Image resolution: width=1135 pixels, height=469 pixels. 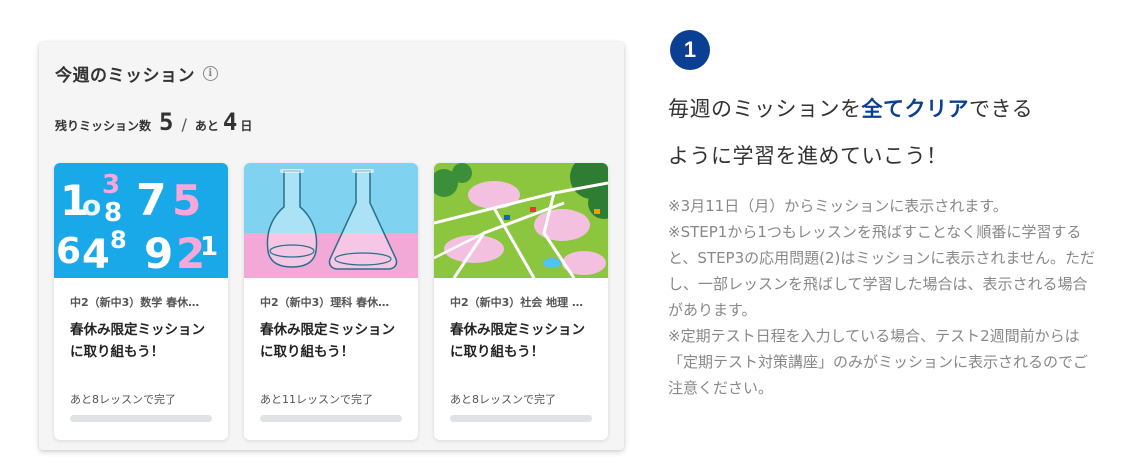 What do you see at coordinates (111, 185) in the screenshot?
I see `svg-text: 3` at bounding box center [111, 185].